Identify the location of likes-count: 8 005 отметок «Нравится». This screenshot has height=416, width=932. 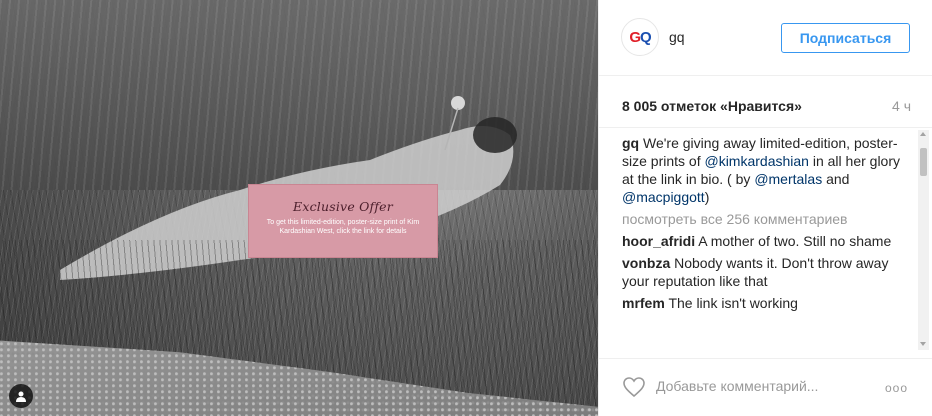
(712, 106).